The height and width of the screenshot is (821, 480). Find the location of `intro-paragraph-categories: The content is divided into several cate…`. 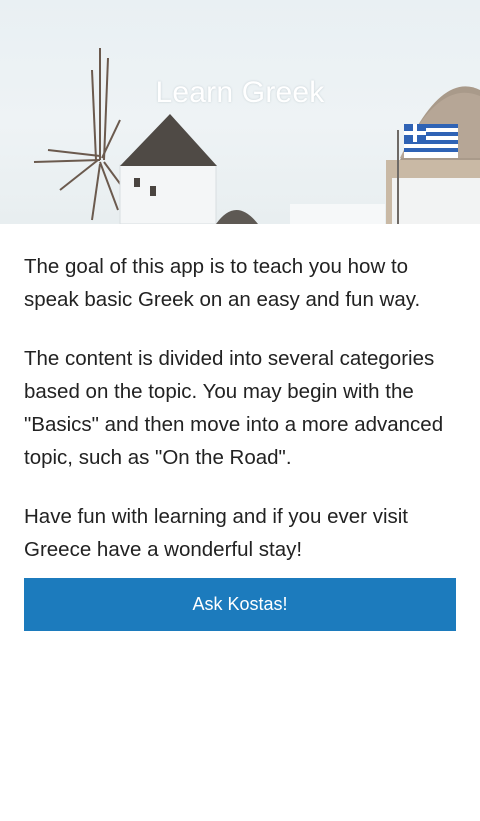

intro-paragraph-categories: The content is divided into several cate… is located at coordinates (234, 408).